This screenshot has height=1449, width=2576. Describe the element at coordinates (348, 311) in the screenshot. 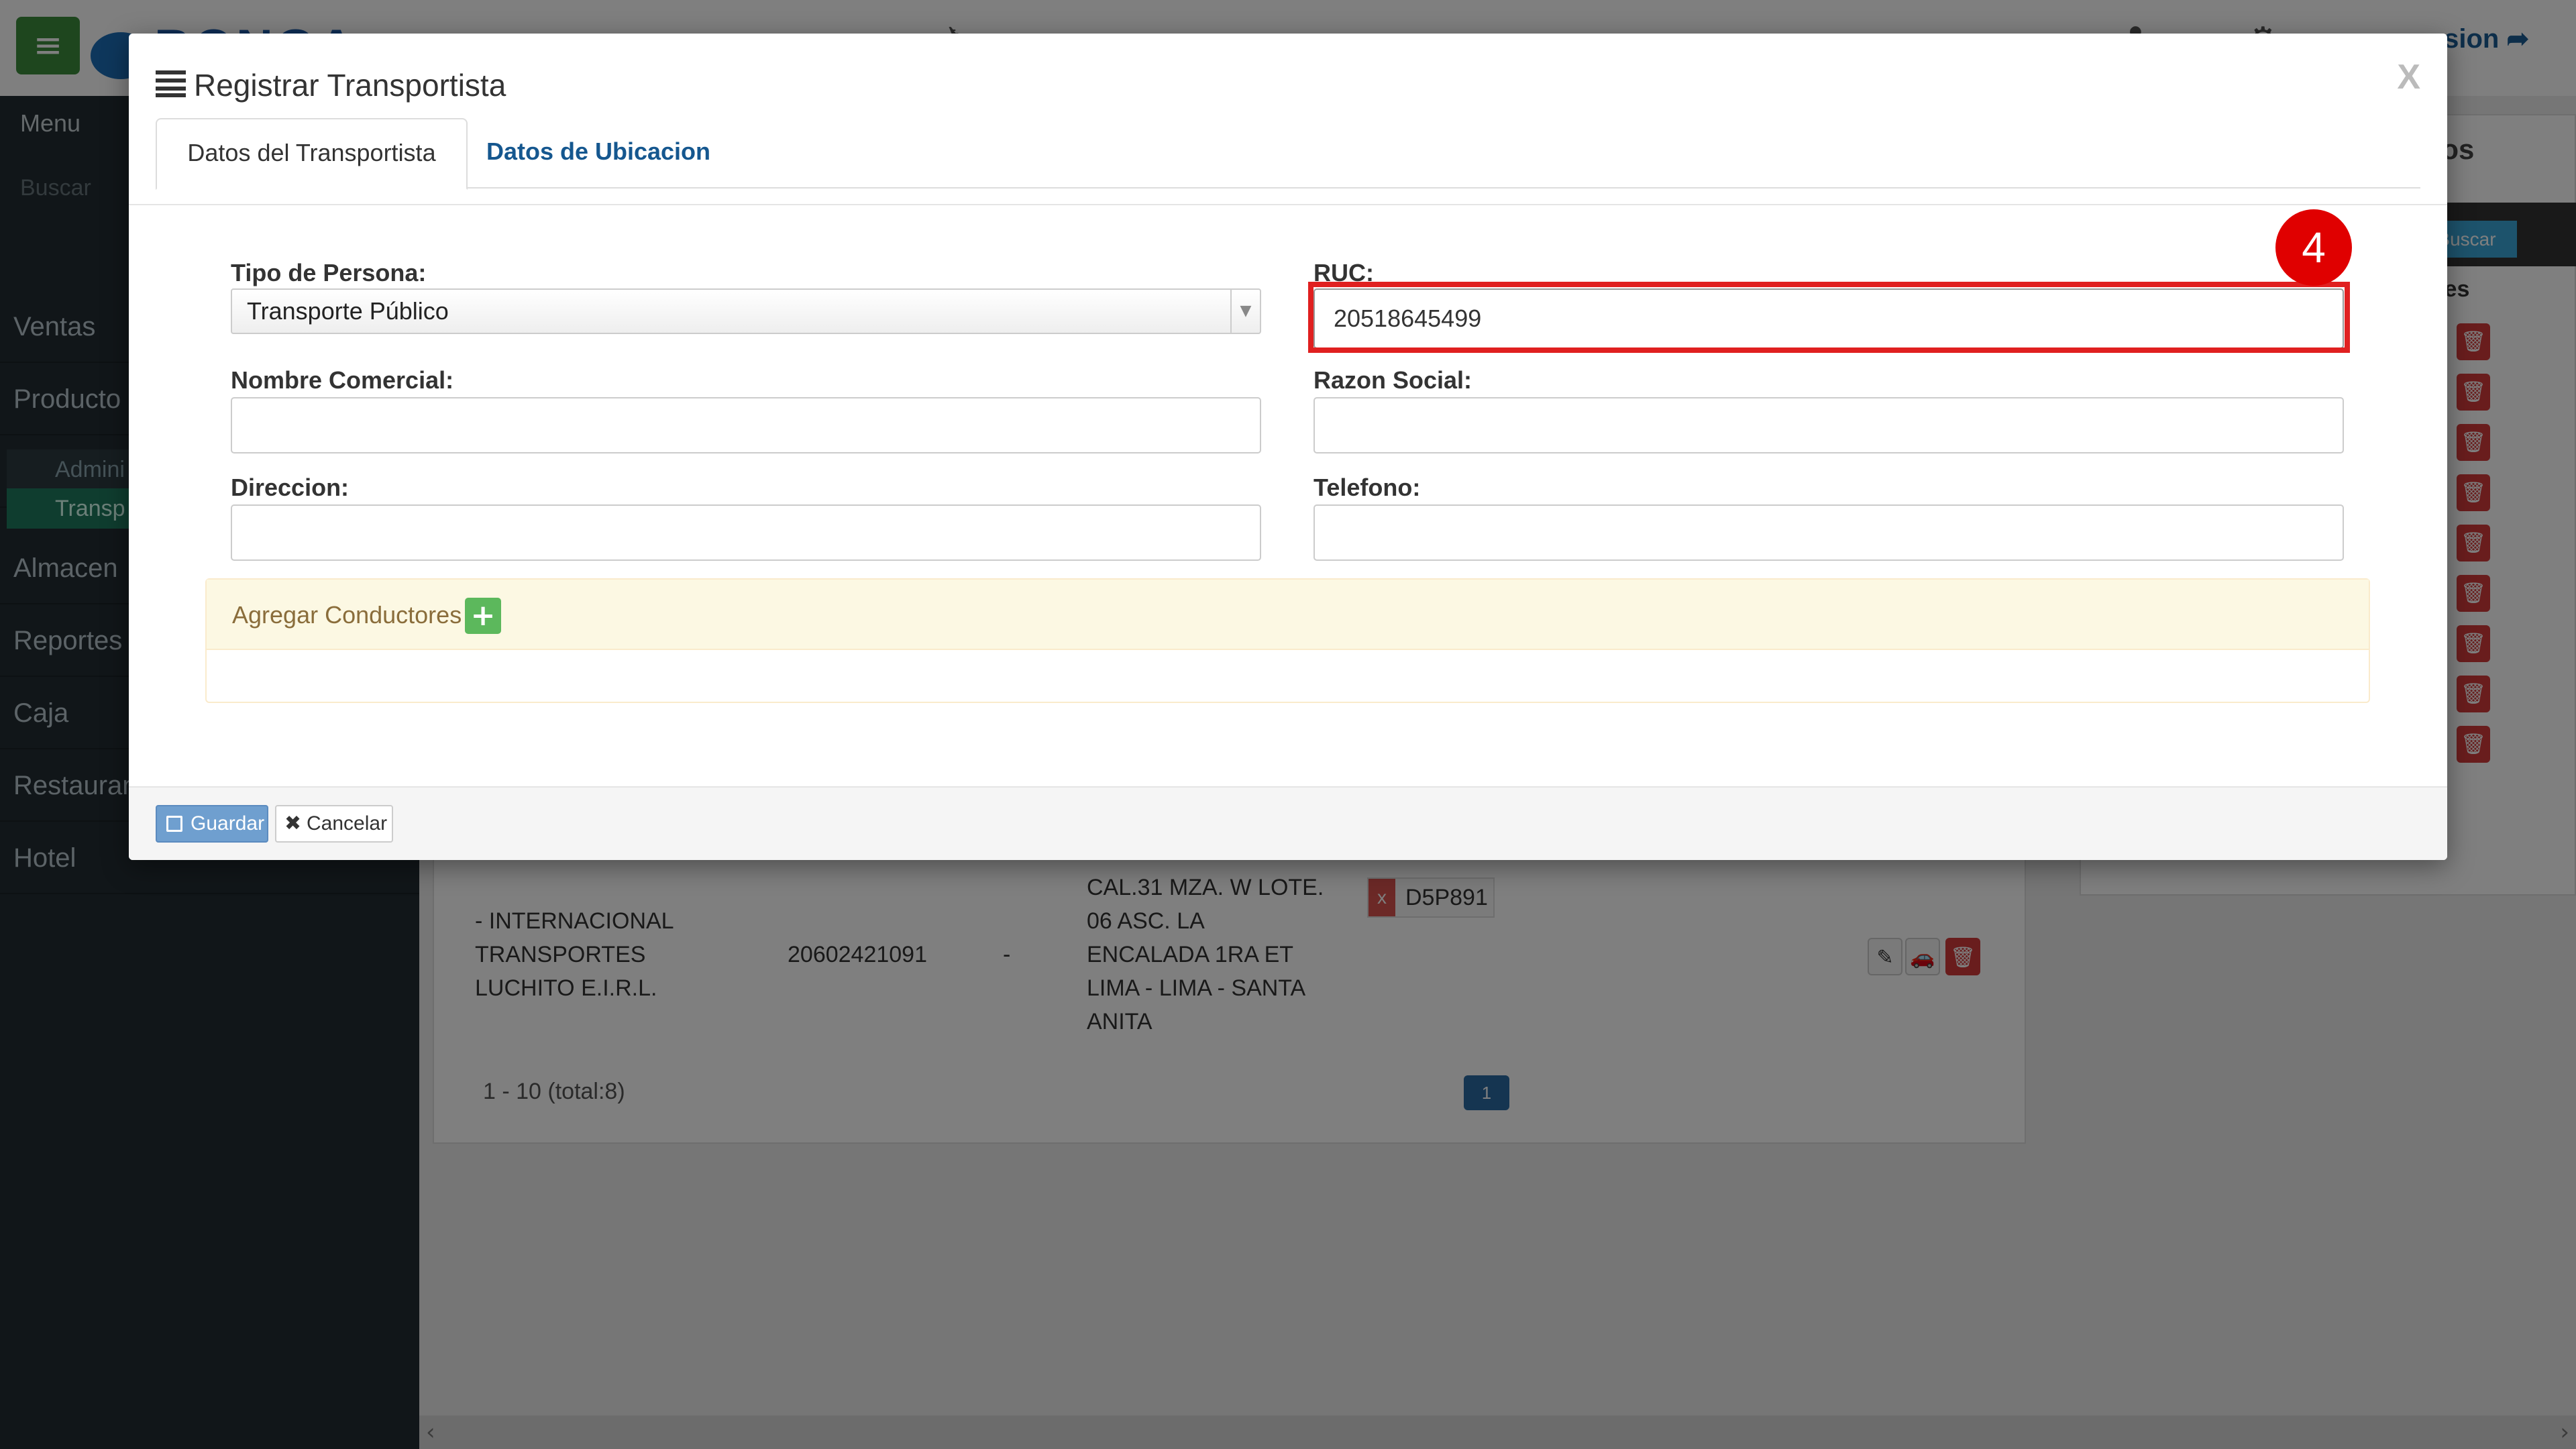

I see `tipo-persona-value: Transporte Público` at that location.